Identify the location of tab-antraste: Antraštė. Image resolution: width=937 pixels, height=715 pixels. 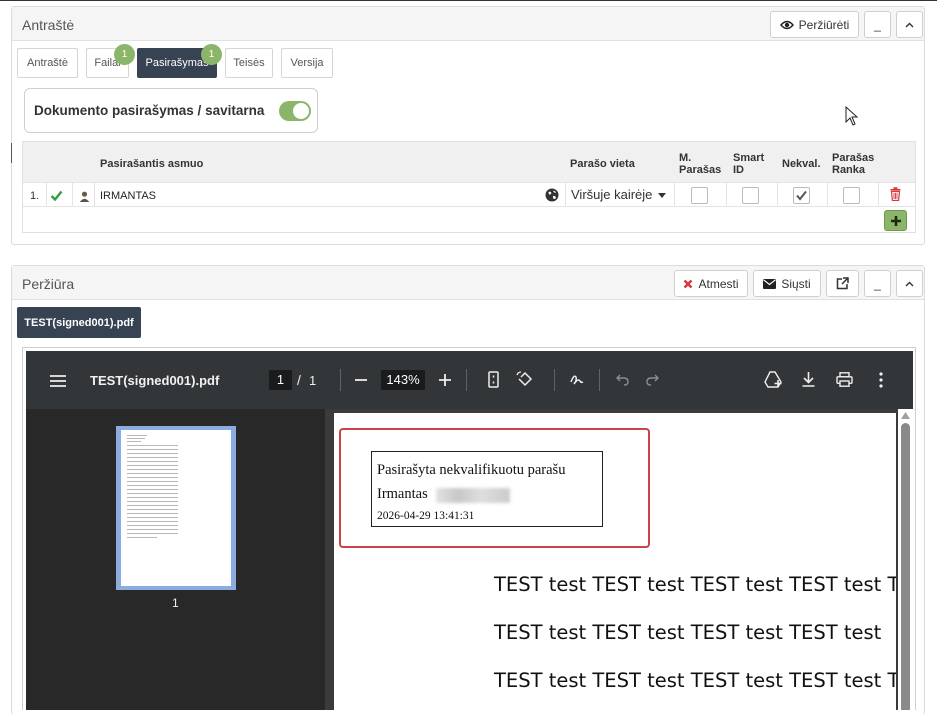
(47, 63).